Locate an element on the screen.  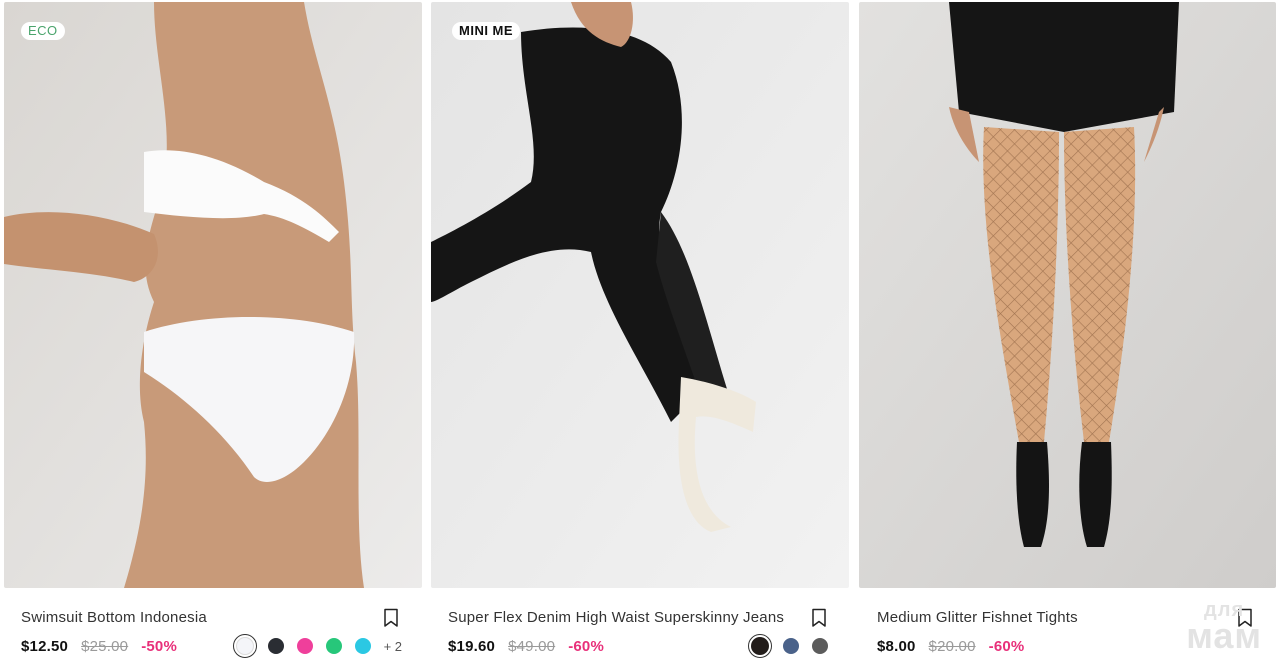
current-price: $8.00 is located at coordinates (896, 646).